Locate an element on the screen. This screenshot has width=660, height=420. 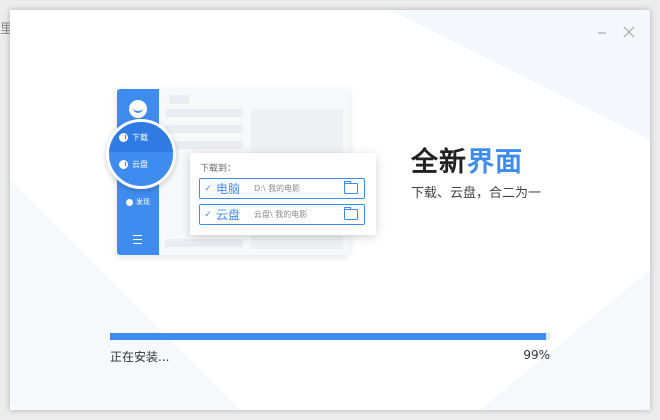
option-computer: ✓ 电脑 D:\ 我的电影 is located at coordinates (282, 188).